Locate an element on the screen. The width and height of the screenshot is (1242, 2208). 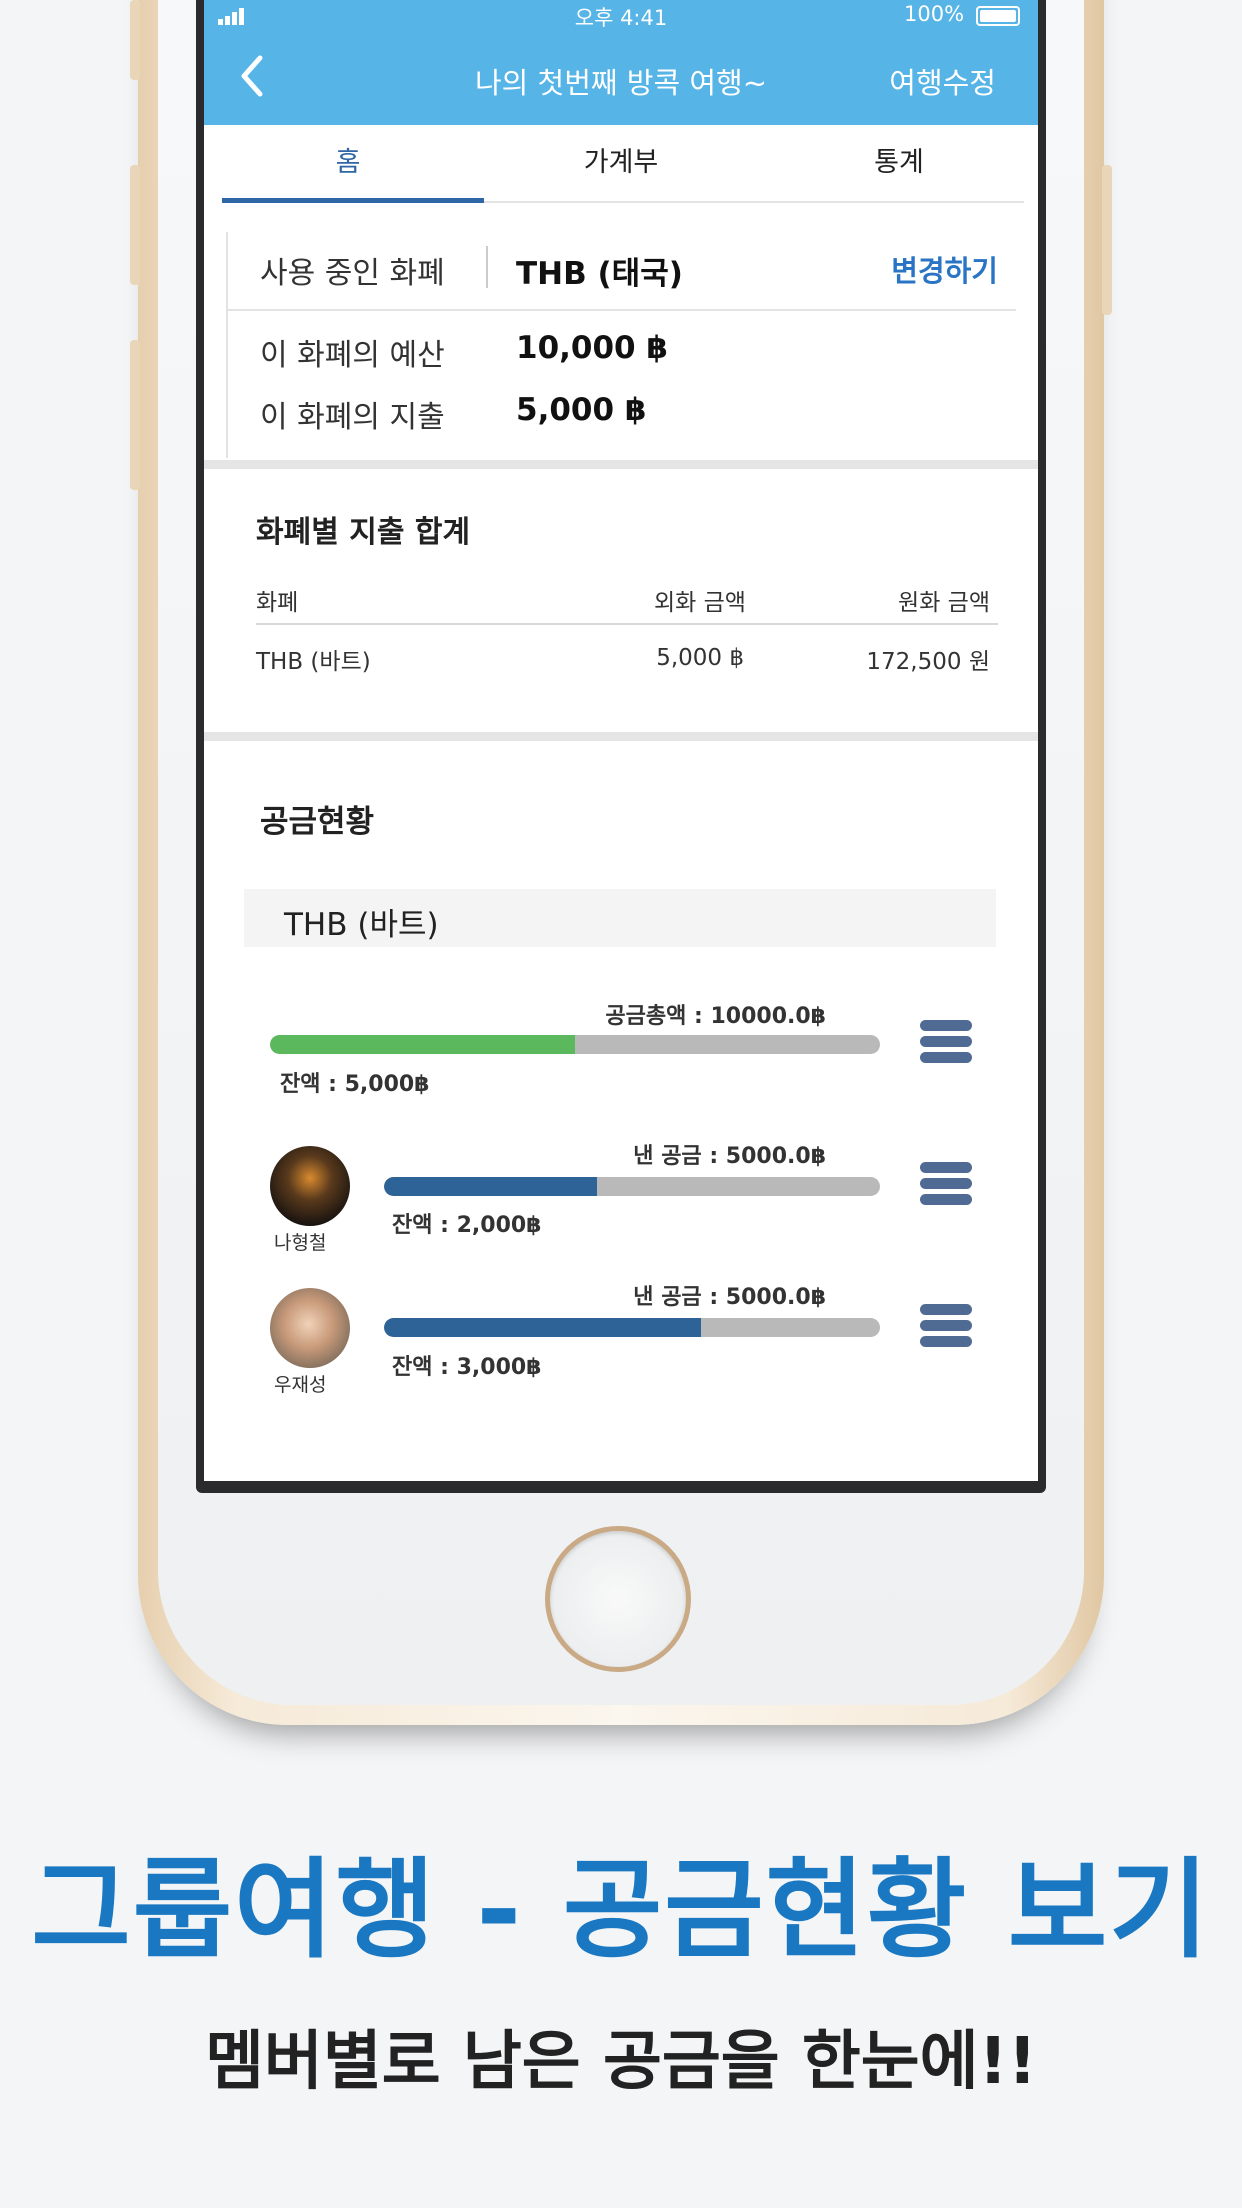
spend-label: 이 화폐의 지출 is located at coordinates (352, 417).